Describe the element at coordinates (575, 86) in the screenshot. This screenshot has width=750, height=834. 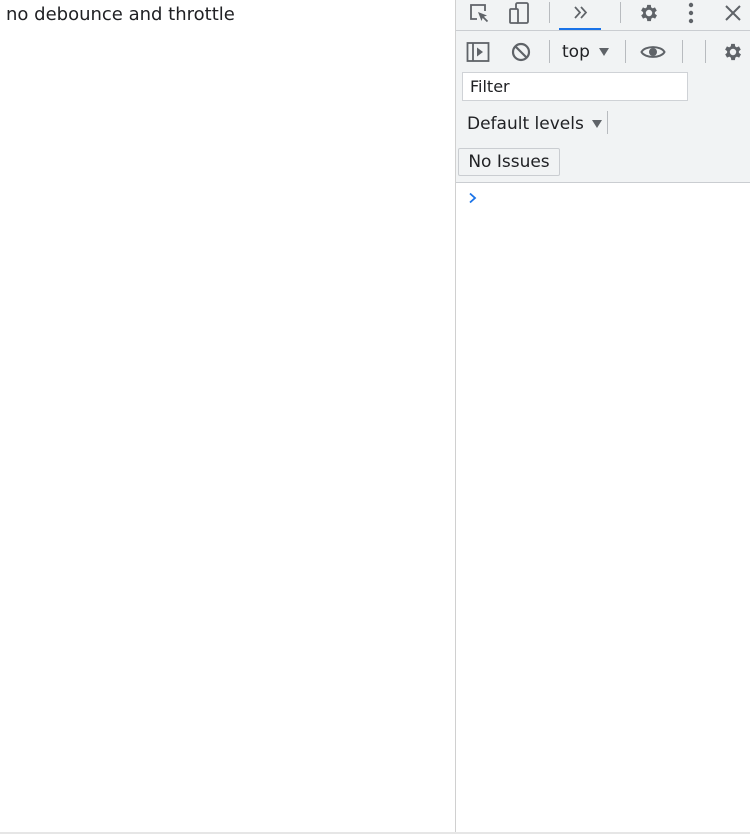
I see `console-filter-input` at that location.